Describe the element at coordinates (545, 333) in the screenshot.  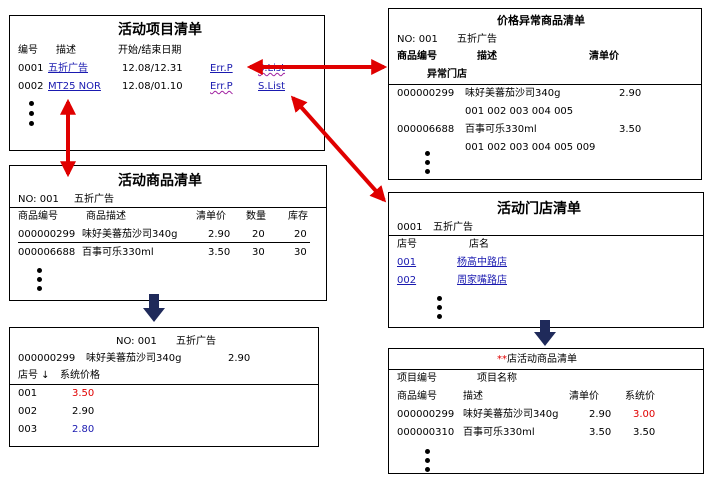
I see `down-arrow-stores-products` at that location.